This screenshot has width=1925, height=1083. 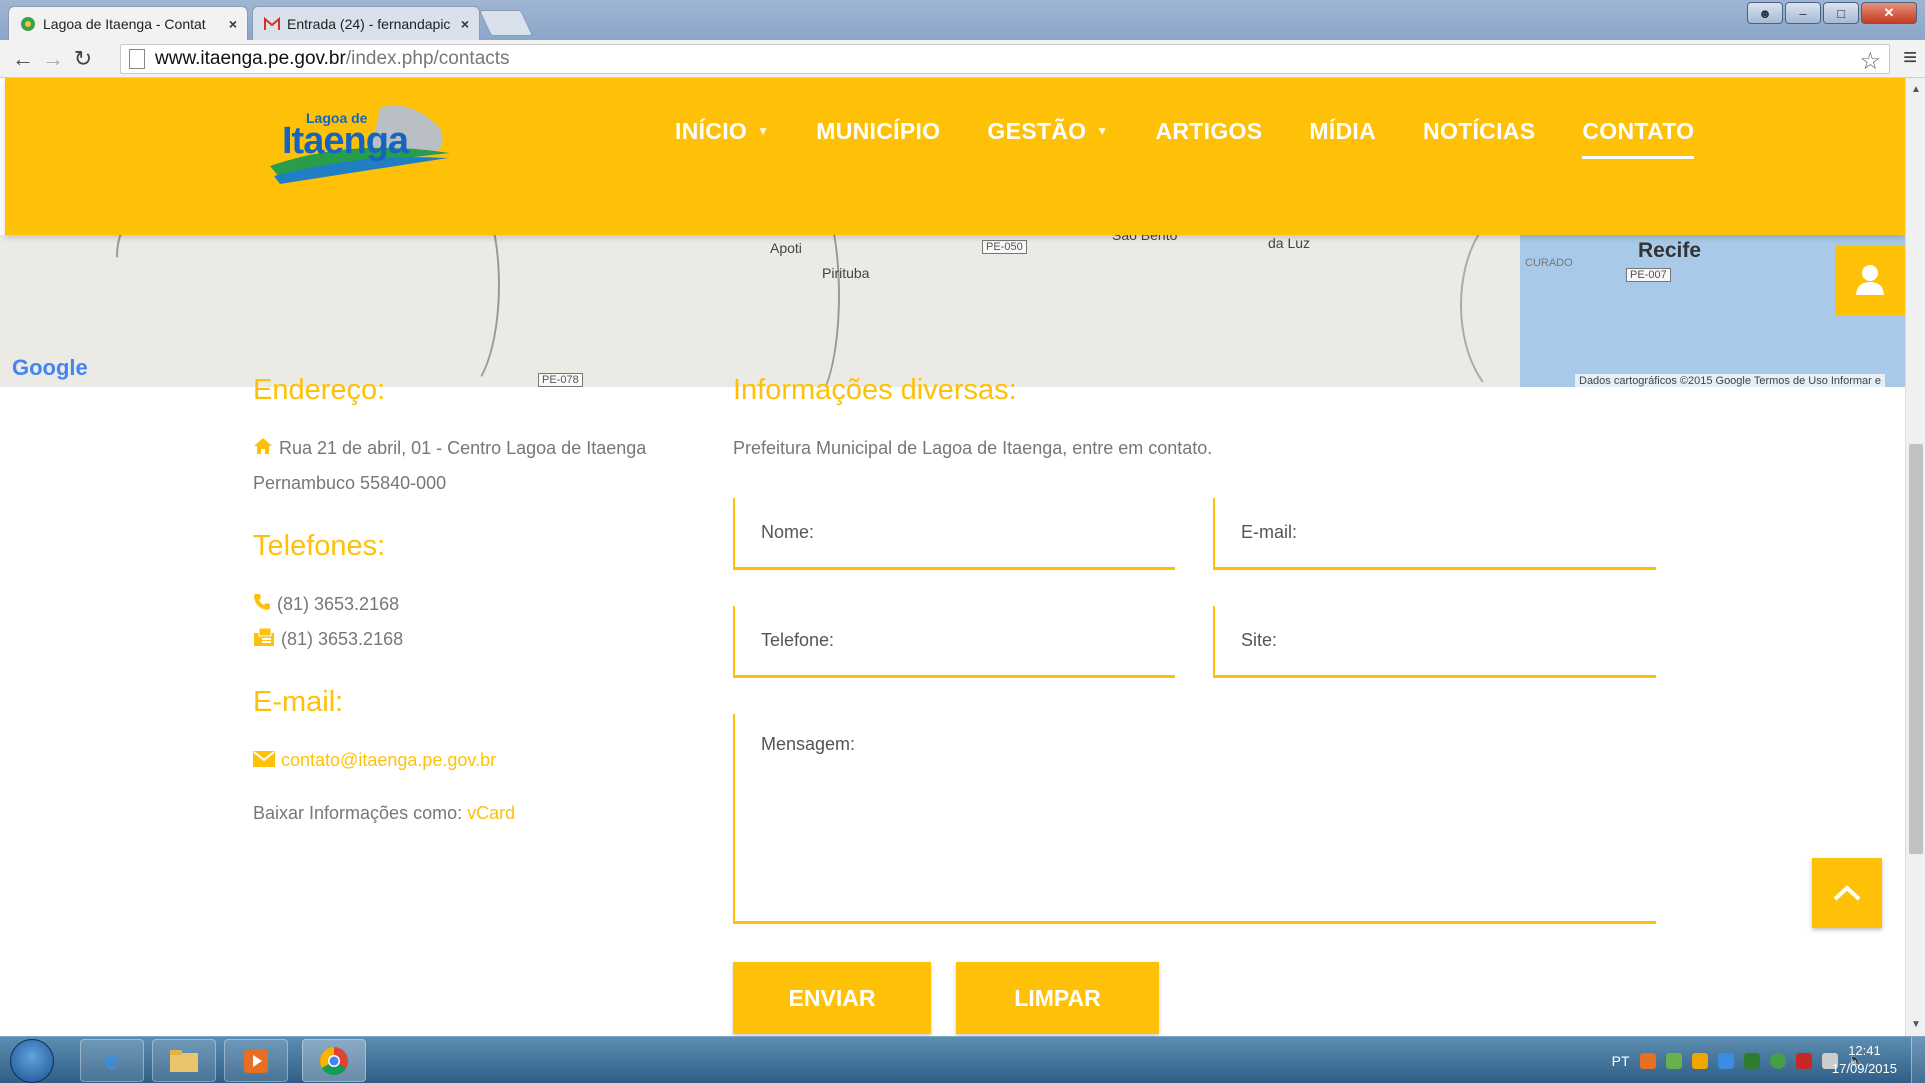 What do you see at coordinates (1916, 89) in the screenshot?
I see `scroll-up-arrow-icon: ▲` at bounding box center [1916, 89].